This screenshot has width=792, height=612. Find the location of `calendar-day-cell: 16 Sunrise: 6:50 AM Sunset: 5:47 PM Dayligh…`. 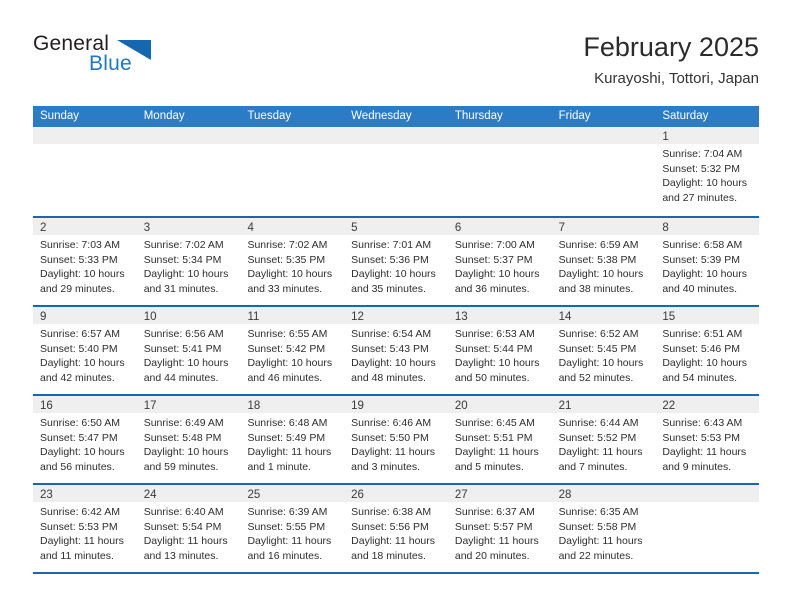

calendar-day-cell: 16 Sunrise: 6:50 AM Sunset: 5:47 PM Dayligh… is located at coordinates (85, 439).